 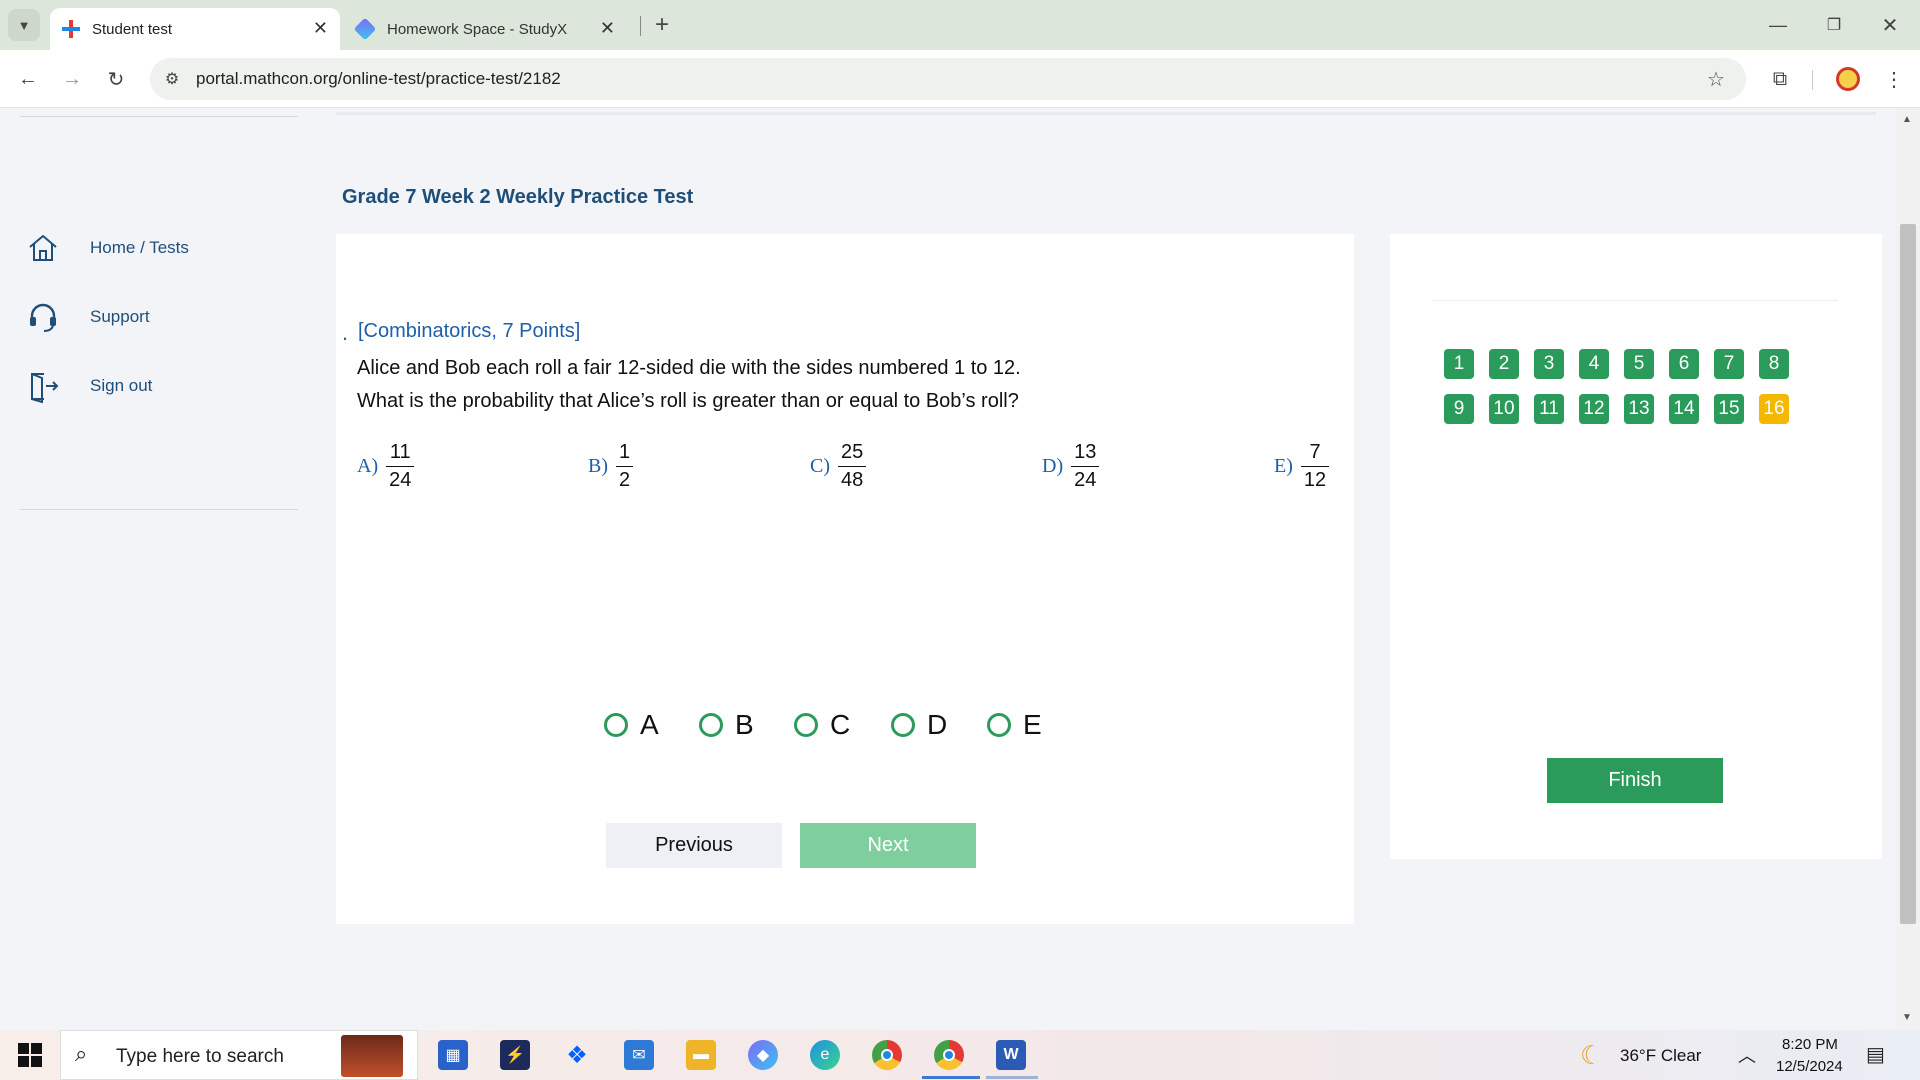 What do you see at coordinates (1684, 364) in the screenshot?
I see `question-number-6: 6` at bounding box center [1684, 364].